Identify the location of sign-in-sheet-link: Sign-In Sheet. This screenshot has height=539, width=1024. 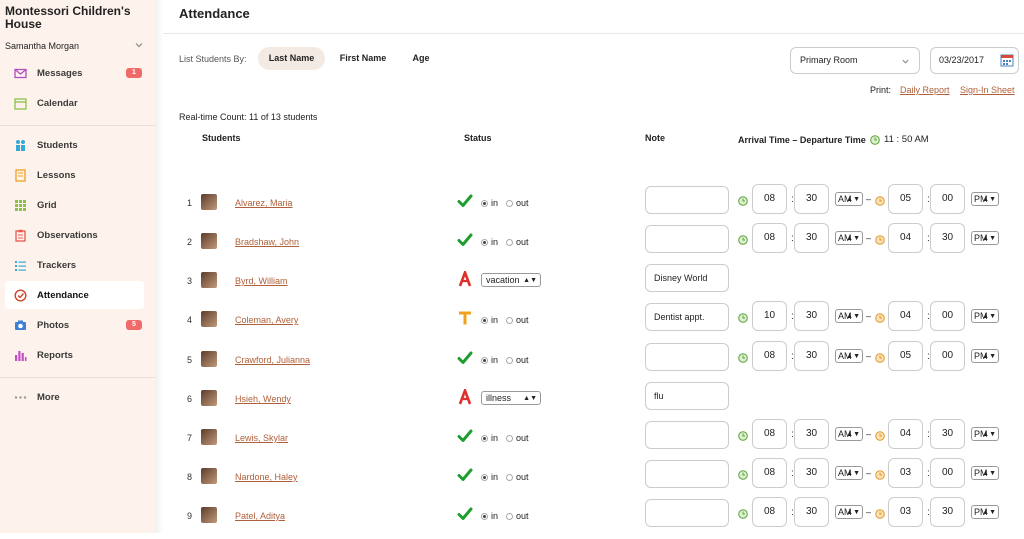
(987, 90).